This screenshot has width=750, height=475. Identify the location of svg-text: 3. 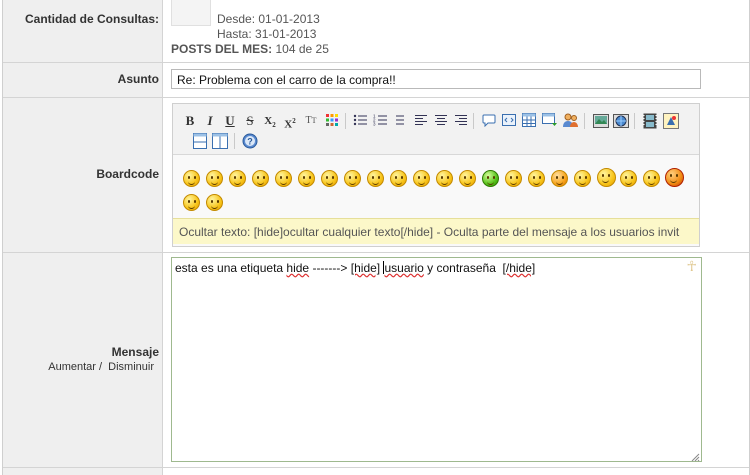
(374, 124).